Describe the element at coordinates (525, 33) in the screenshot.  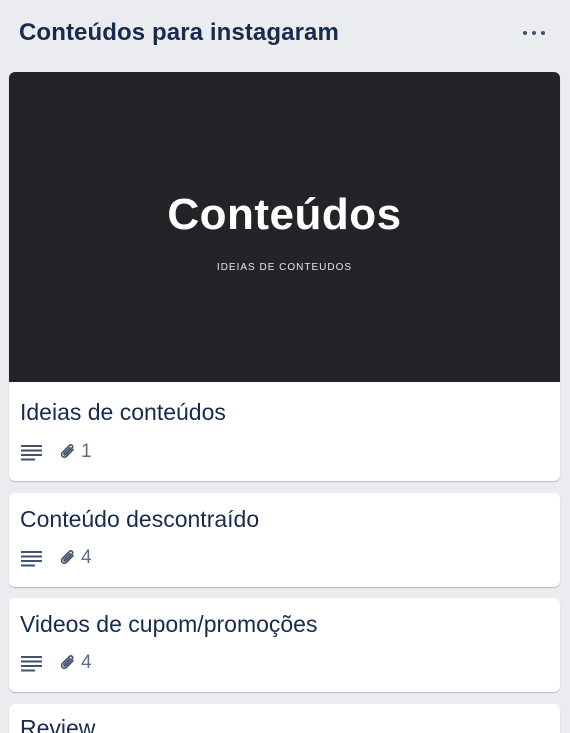
I see `more-horizontal-icon` at that location.